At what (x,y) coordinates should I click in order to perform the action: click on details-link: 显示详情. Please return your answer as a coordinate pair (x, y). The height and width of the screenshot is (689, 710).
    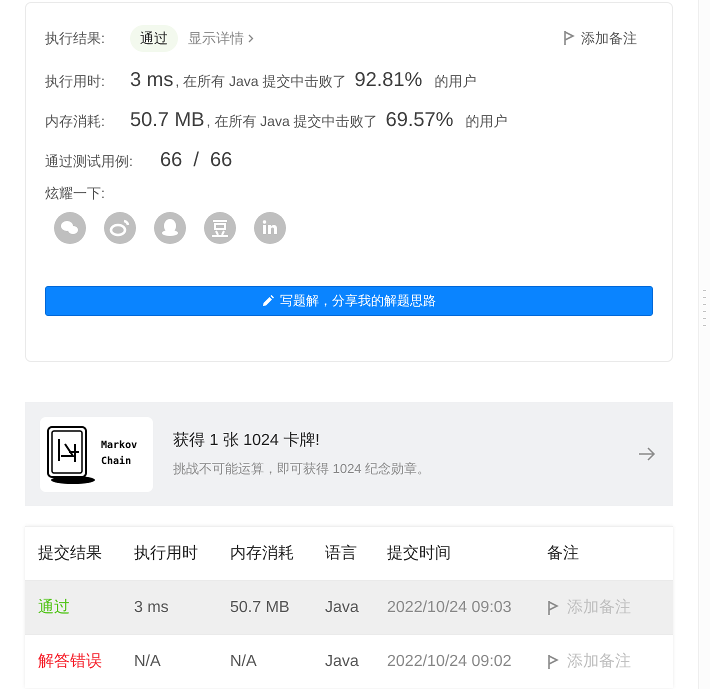
    Looking at the image, I should click on (221, 38).